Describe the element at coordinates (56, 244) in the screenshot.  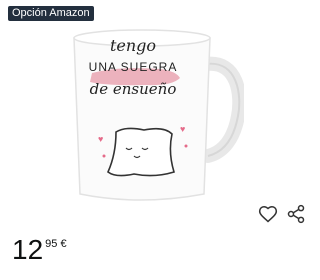
I see `price-fraction: 95 €` at that location.